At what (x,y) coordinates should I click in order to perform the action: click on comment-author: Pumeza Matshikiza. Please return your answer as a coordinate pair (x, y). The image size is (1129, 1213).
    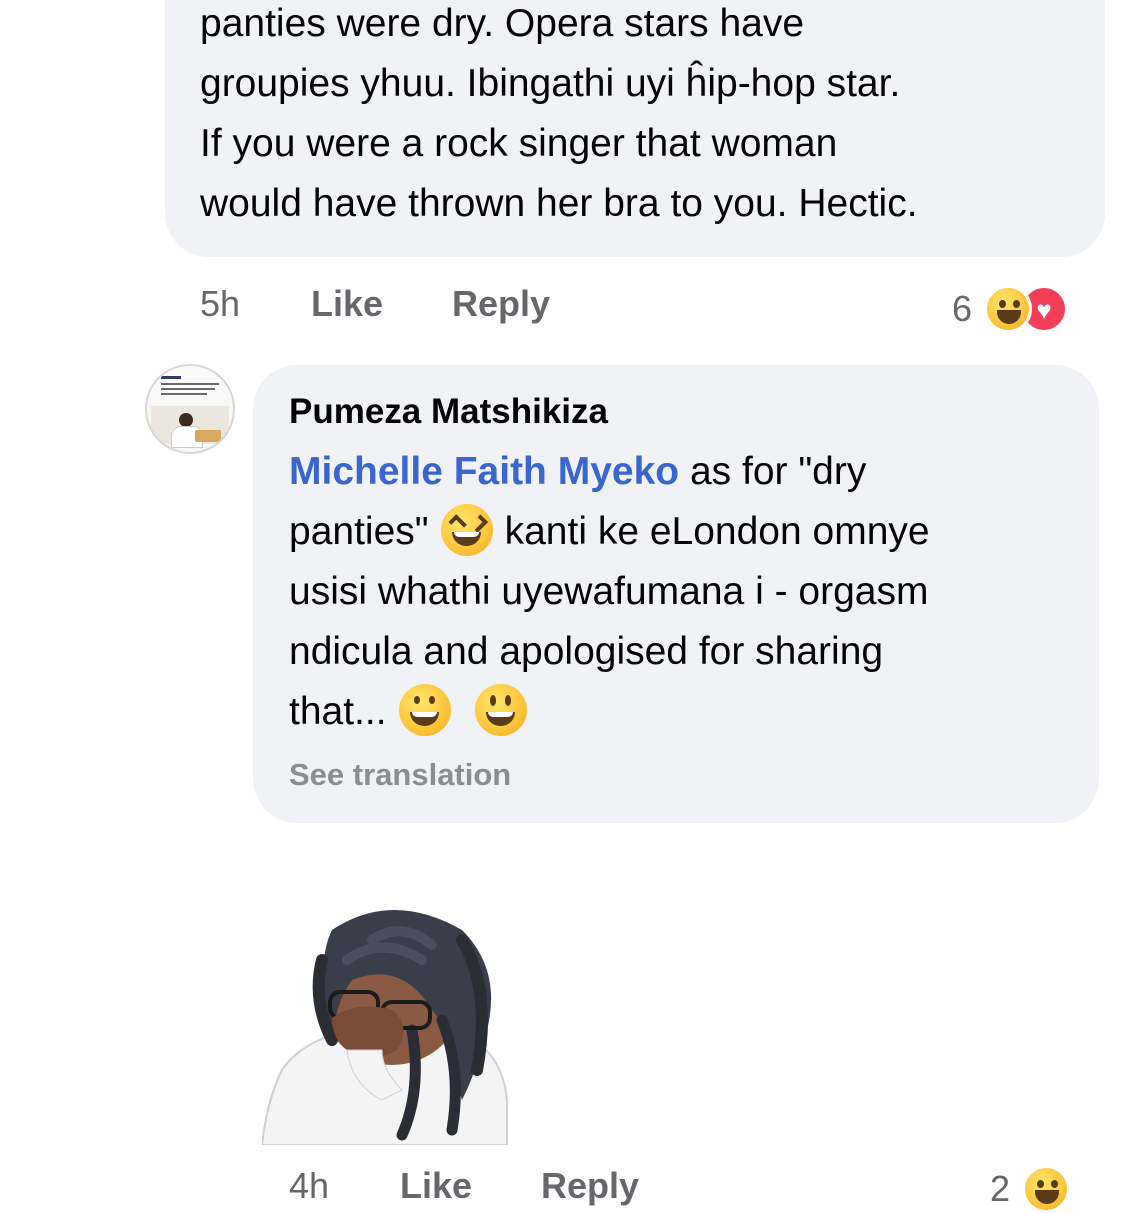
    Looking at the image, I should click on (448, 412).